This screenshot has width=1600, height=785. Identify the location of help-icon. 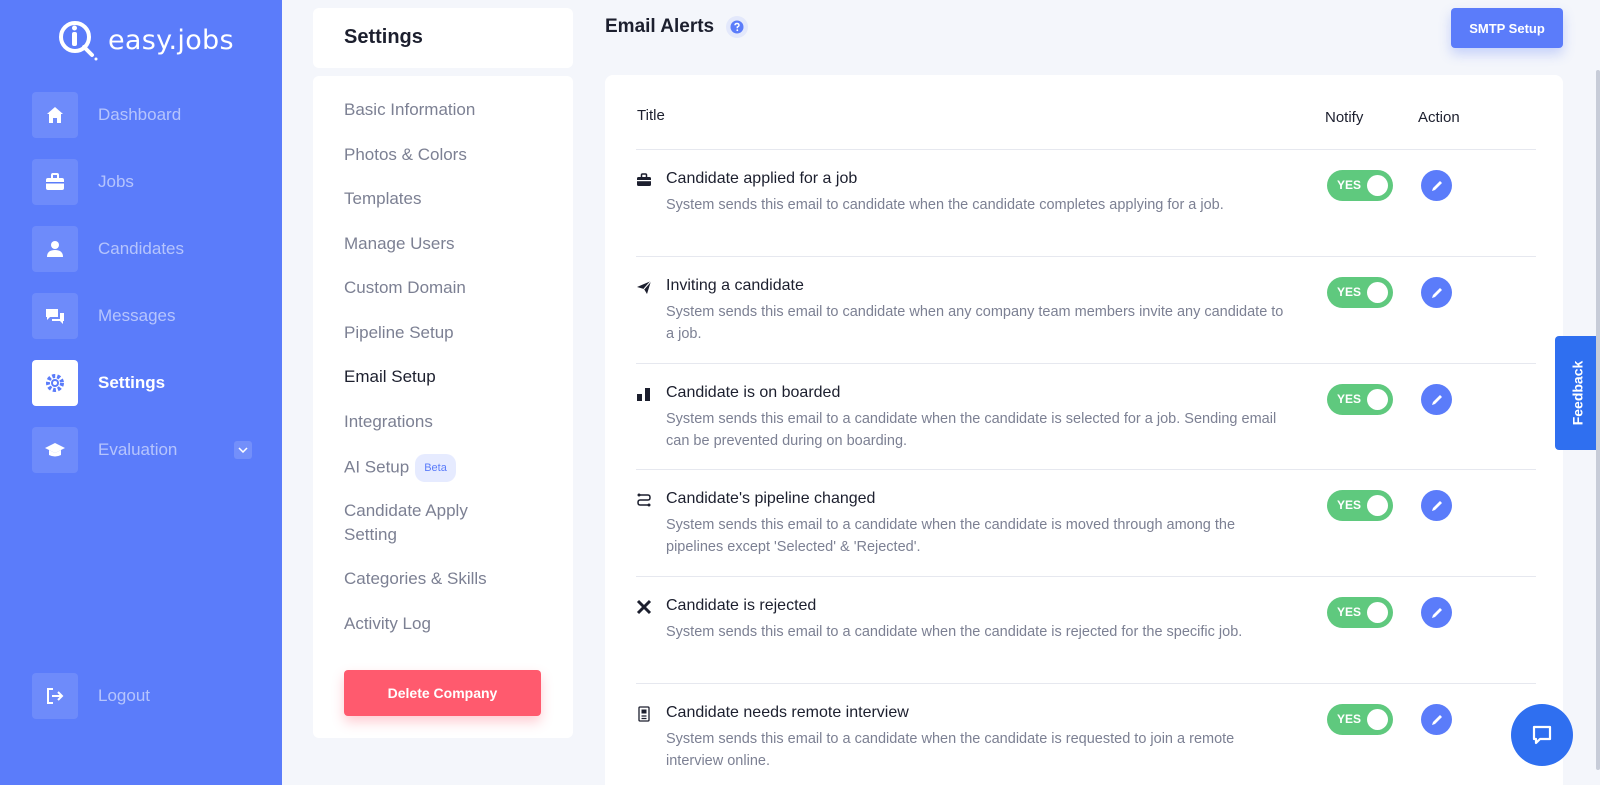
(737, 27).